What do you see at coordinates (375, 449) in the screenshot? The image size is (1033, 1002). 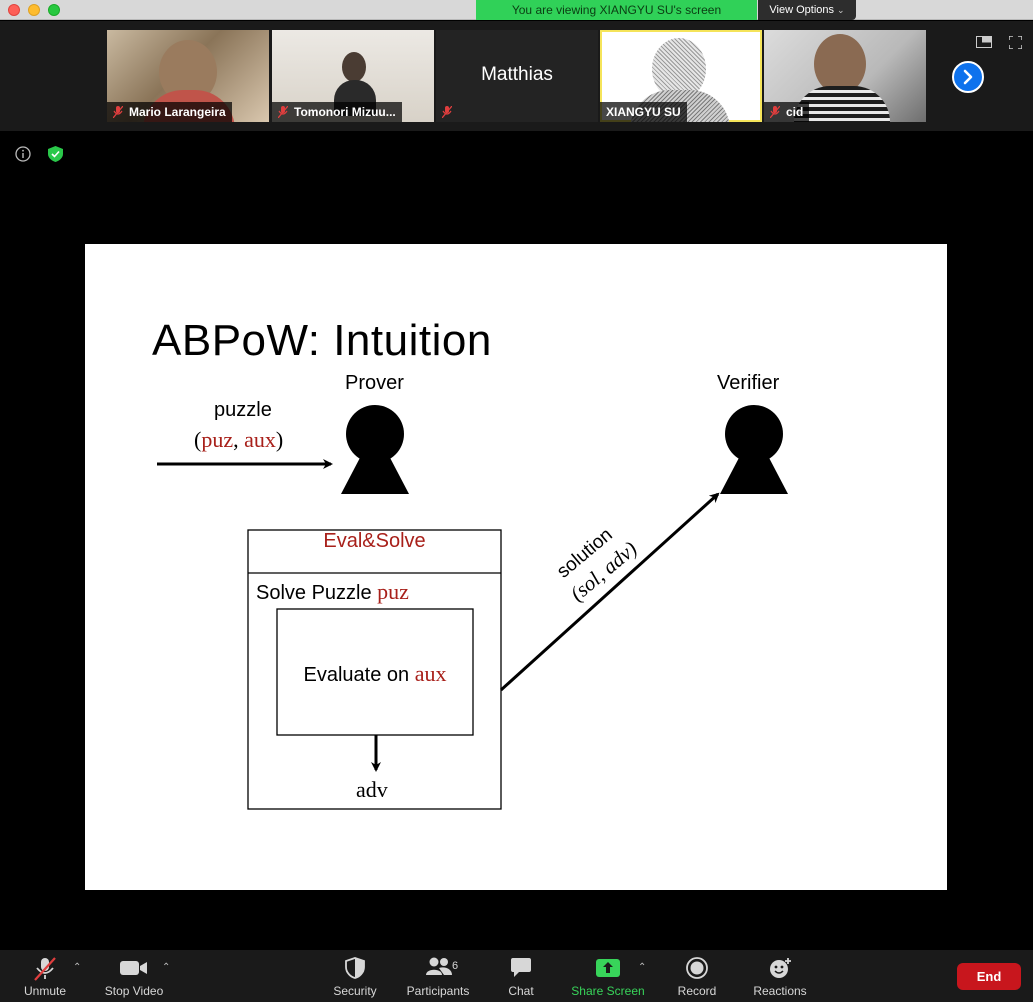 I see `prover-figure` at bounding box center [375, 449].